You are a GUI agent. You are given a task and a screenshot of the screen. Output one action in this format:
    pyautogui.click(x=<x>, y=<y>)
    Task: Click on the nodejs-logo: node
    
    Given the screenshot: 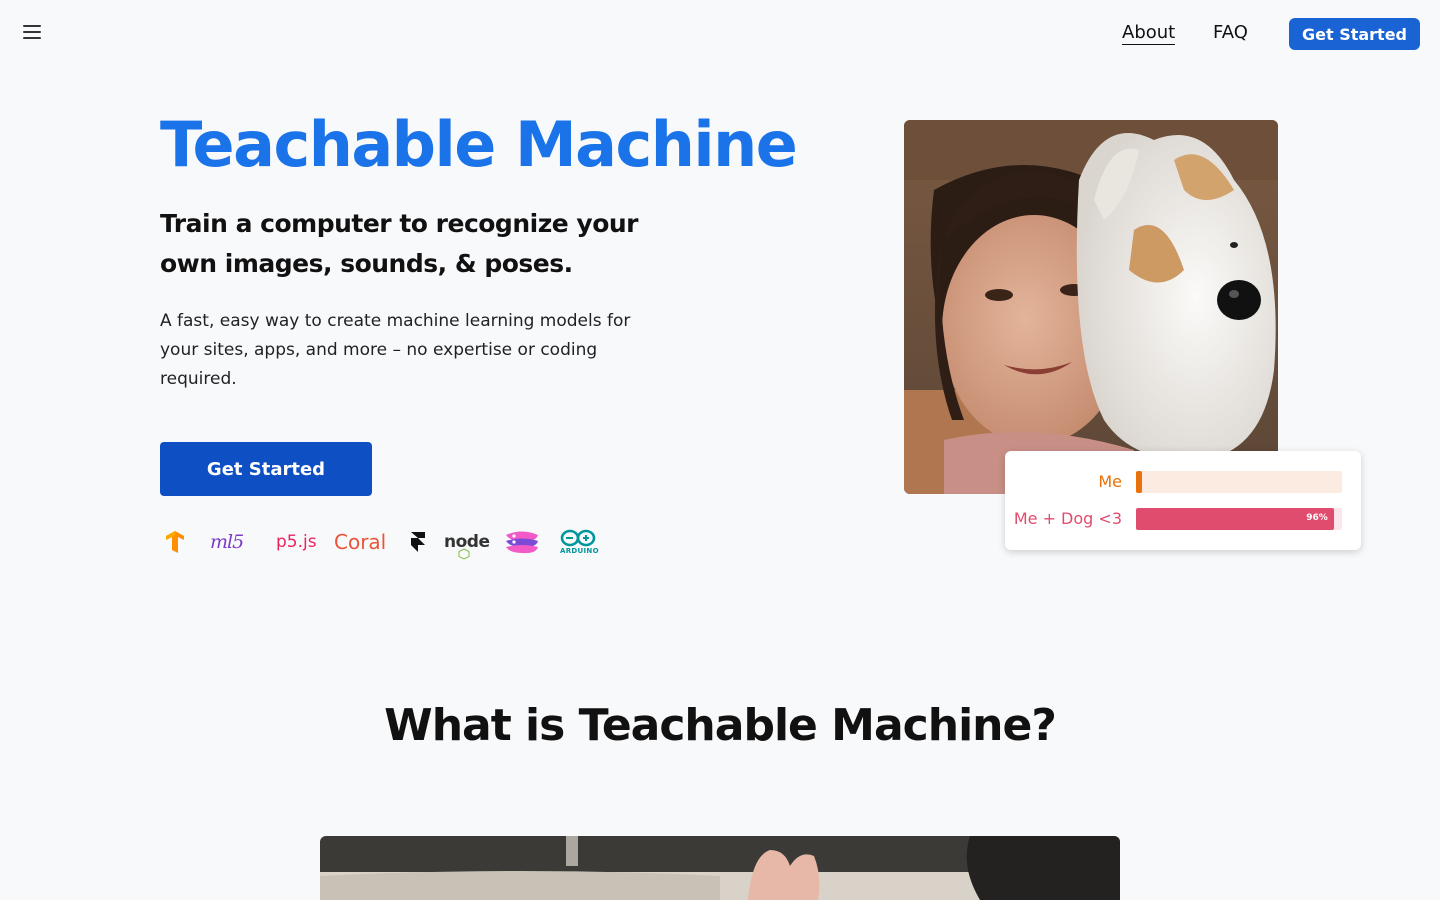 What is the action you would take?
    pyautogui.click(x=467, y=542)
    